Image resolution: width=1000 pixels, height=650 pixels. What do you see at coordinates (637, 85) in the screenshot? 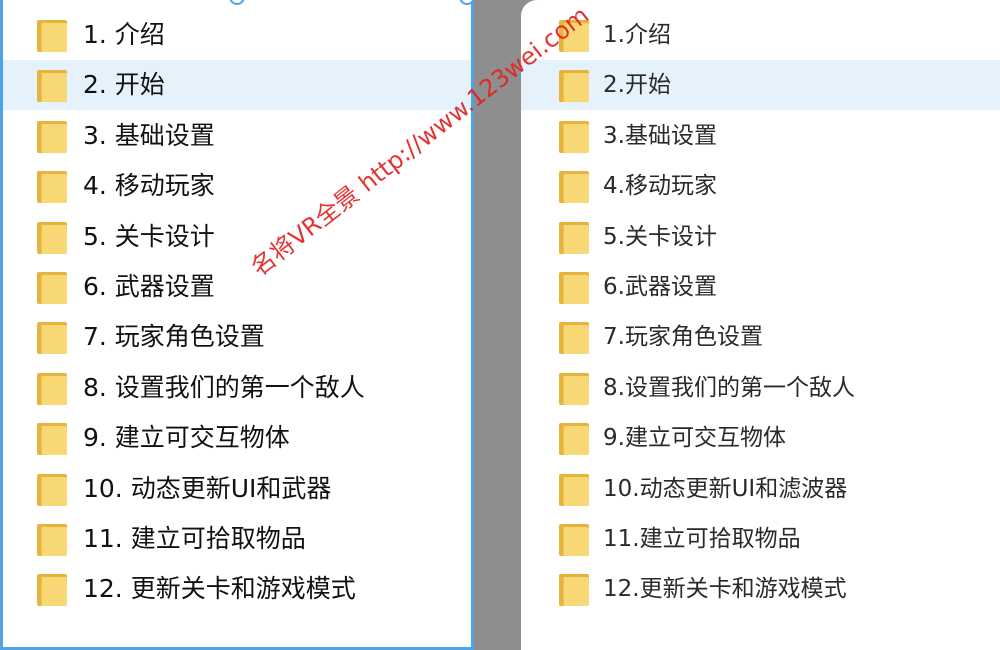
I see `folder-name: 2.开始` at bounding box center [637, 85].